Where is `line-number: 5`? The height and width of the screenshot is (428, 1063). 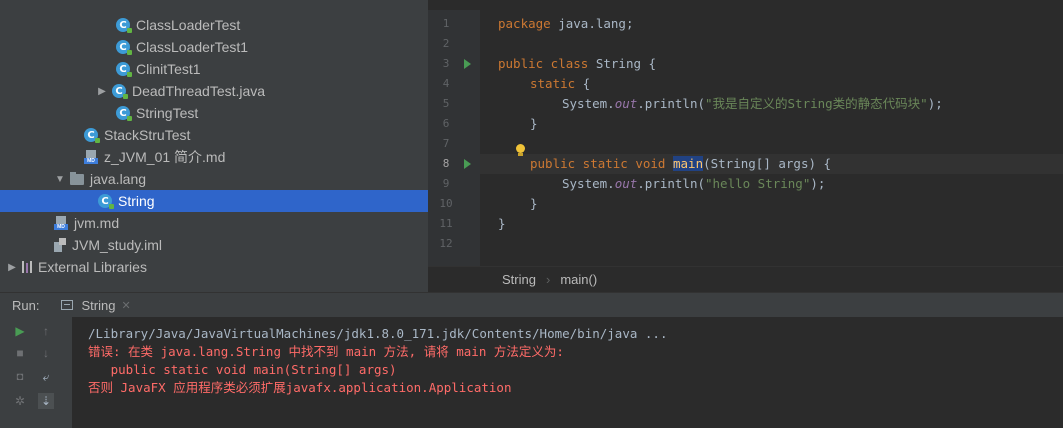 line-number: 5 is located at coordinates (446, 103).